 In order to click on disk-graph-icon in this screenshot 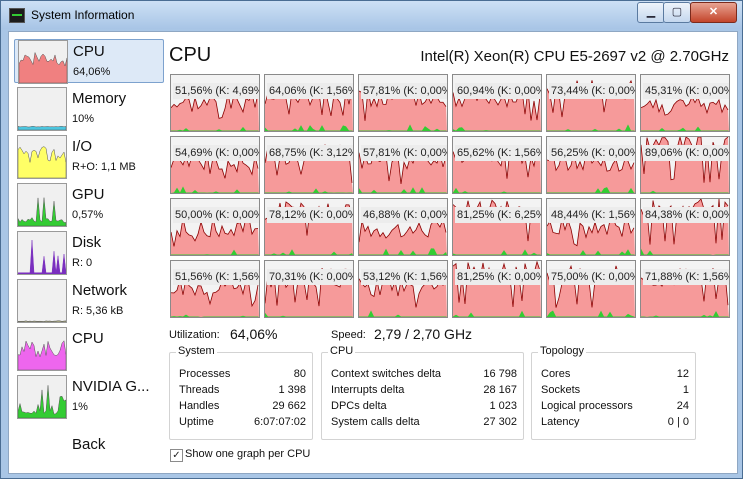, I will do `click(42, 253)`.